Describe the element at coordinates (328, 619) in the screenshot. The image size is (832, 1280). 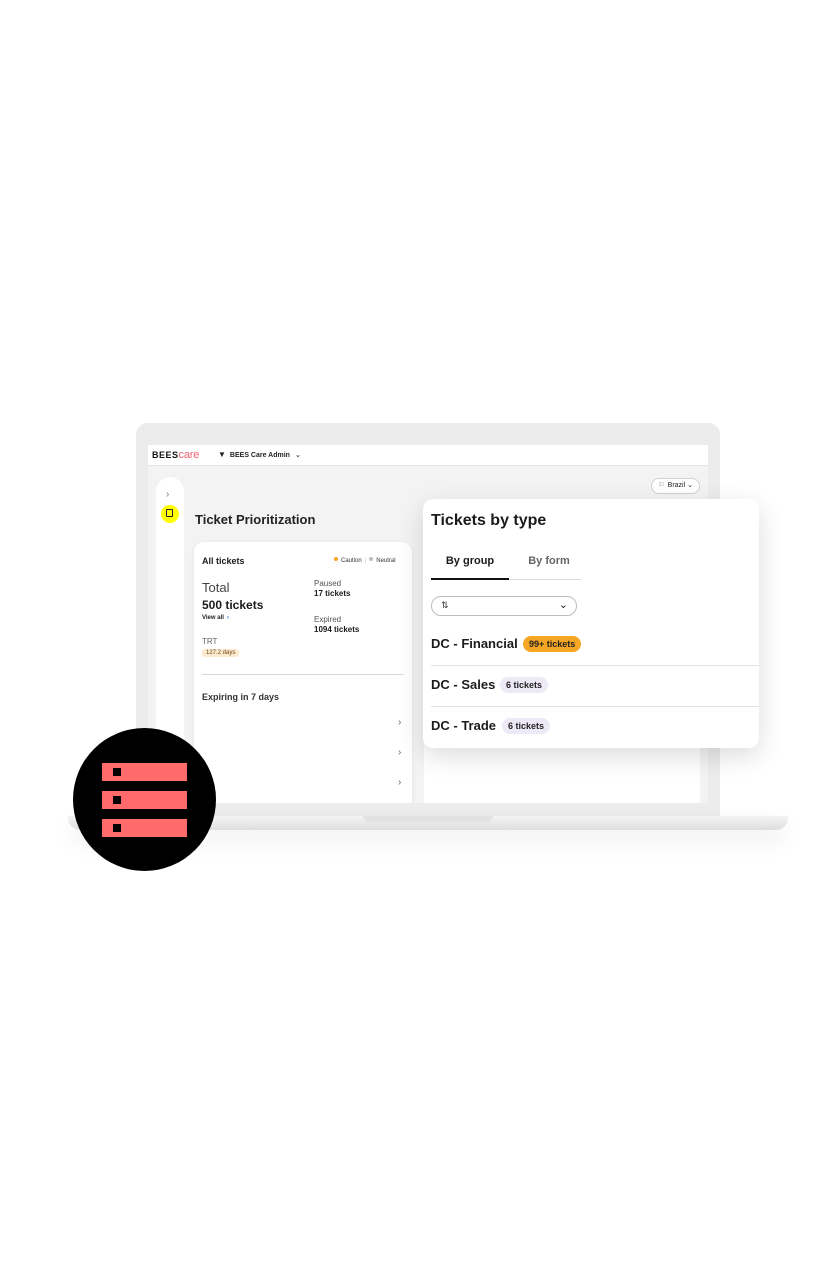
I see `expired-label: Expired` at that location.